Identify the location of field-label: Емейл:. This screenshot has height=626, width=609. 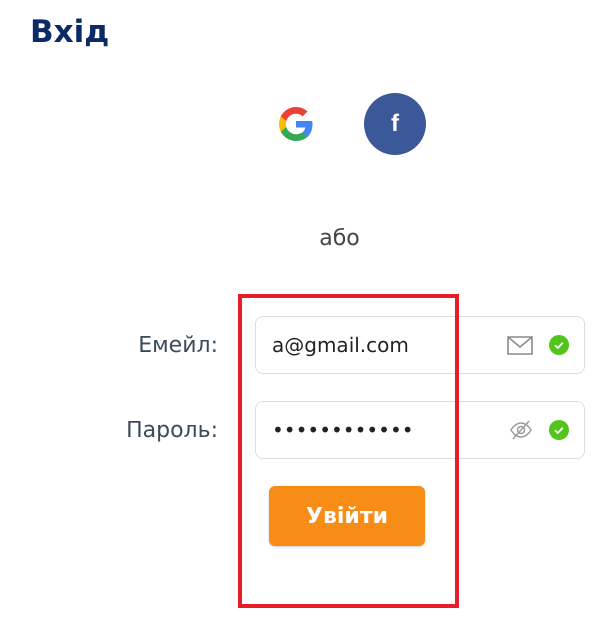
(177, 345).